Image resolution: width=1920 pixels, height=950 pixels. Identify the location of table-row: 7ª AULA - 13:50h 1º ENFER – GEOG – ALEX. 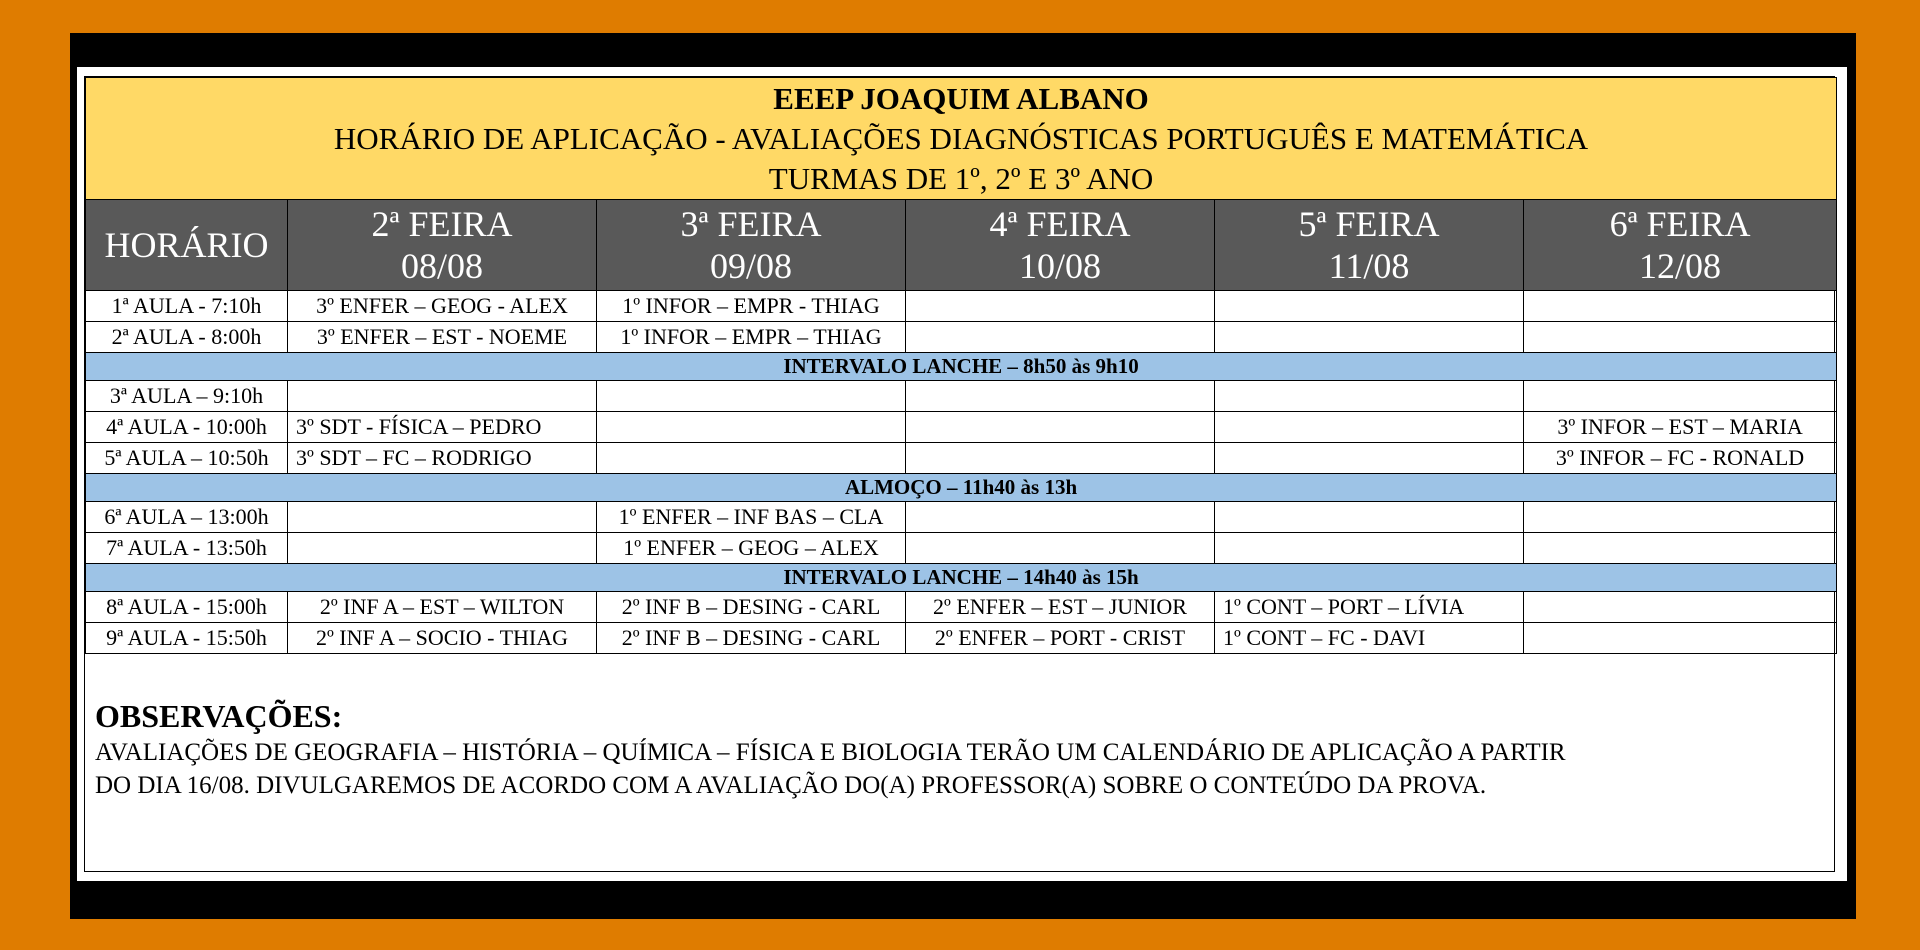
(961, 548).